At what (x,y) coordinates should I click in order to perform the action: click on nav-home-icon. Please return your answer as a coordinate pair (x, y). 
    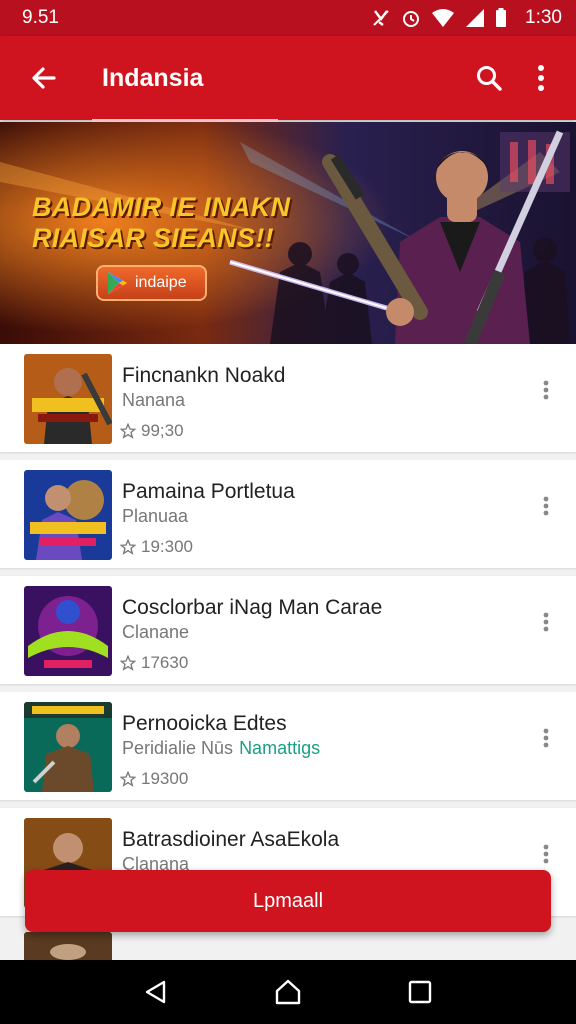
    Looking at the image, I should click on (288, 992).